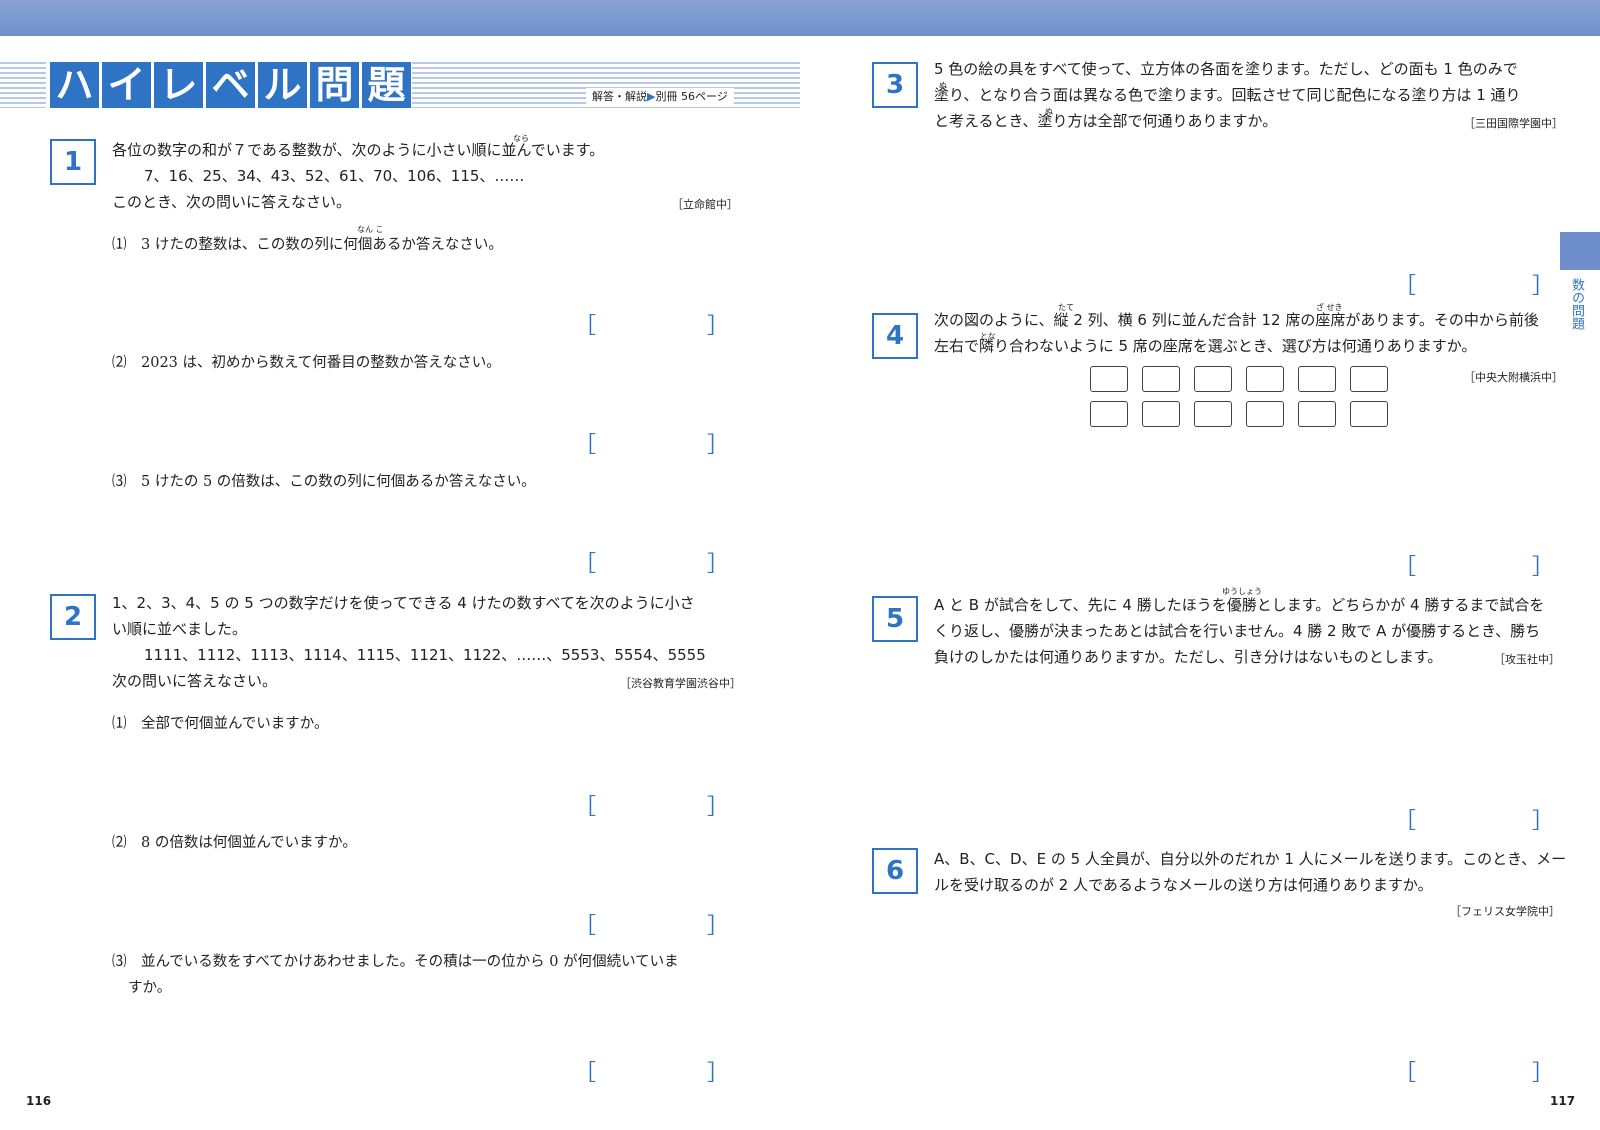 This screenshot has width=1600, height=1130. Describe the element at coordinates (73, 617) in the screenshot. I see `problem-number: 2` at that location.